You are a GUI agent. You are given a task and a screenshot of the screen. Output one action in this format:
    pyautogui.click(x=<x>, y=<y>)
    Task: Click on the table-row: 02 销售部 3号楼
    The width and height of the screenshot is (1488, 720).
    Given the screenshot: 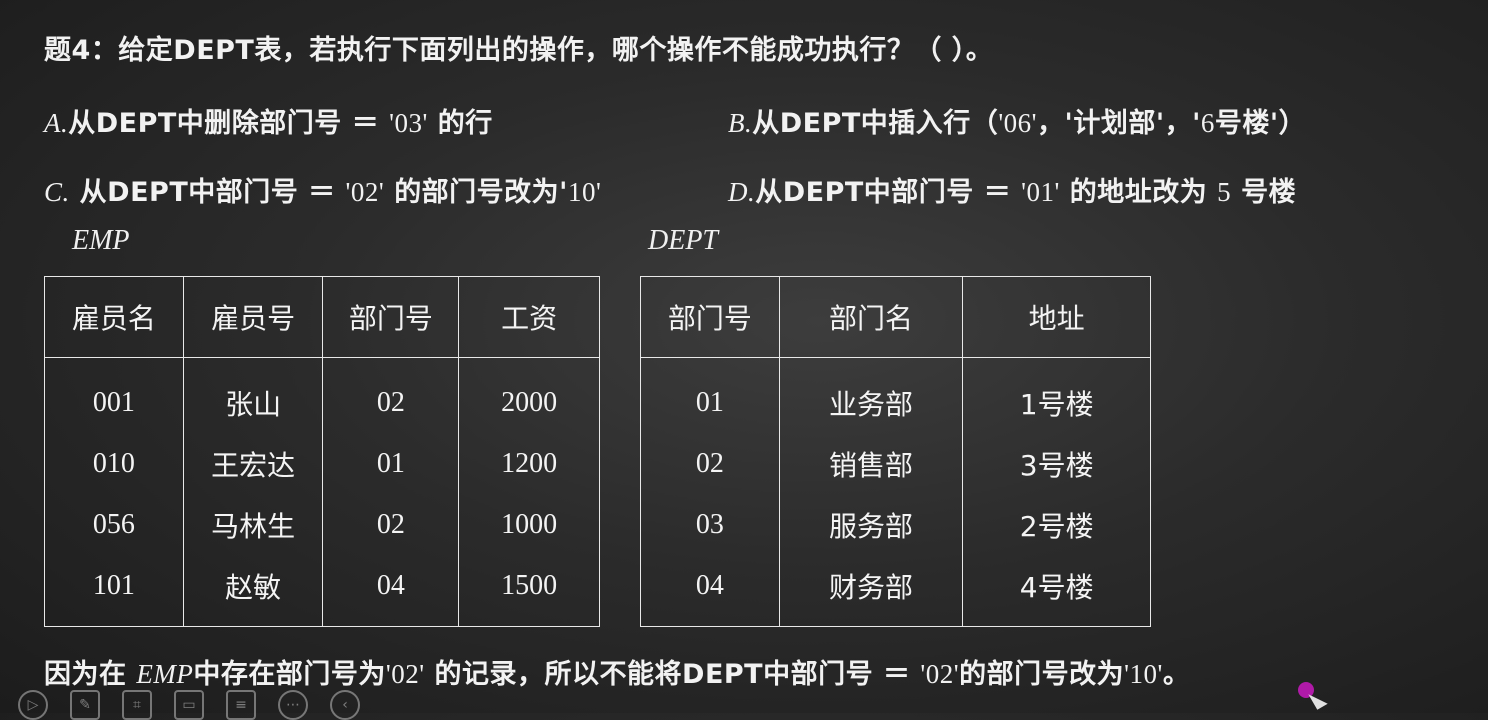 What is the action you would take?
    pyautogui.click(x=895, y=463)
    